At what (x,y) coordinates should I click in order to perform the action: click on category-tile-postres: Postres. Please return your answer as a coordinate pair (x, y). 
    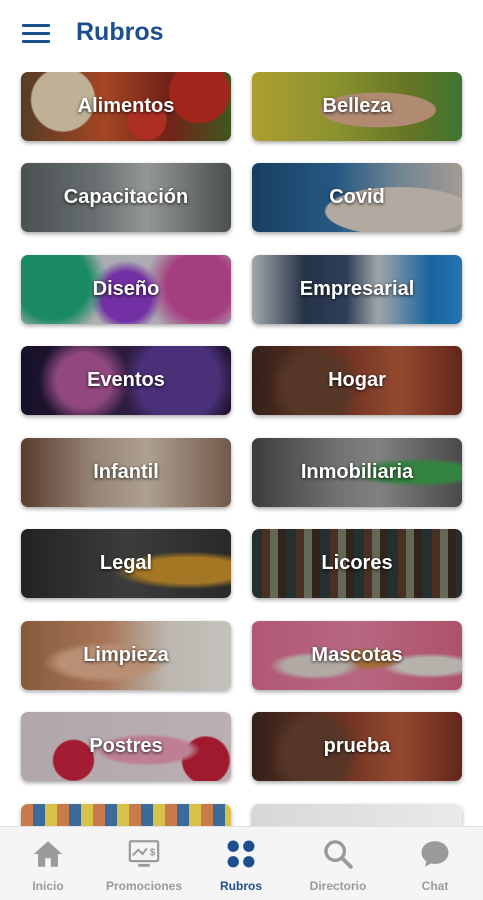
    Looking at the image, I should click on (126, 746).